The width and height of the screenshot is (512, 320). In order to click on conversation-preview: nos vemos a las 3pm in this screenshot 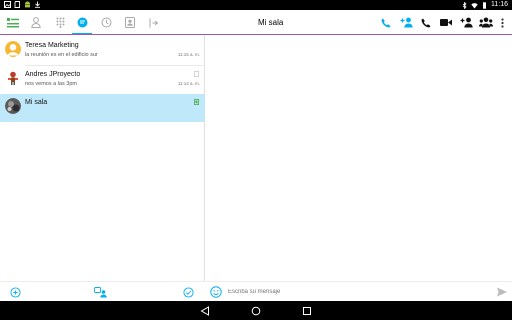, I will do `click(51, 84)`.